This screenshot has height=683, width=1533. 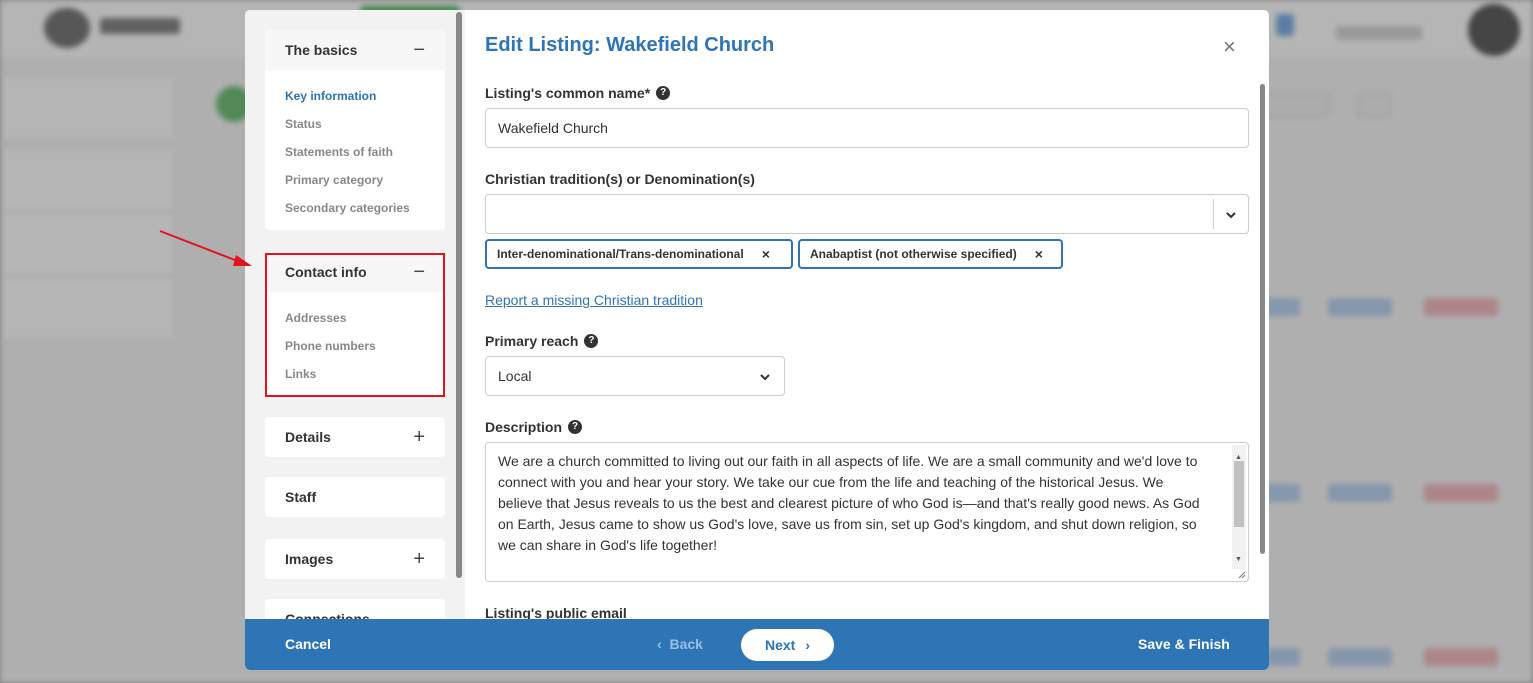 What do you see at coordinates (355, 124) in the screenshot?
I see `sidebar-item-status: Status` at bounding box center [355, 124].